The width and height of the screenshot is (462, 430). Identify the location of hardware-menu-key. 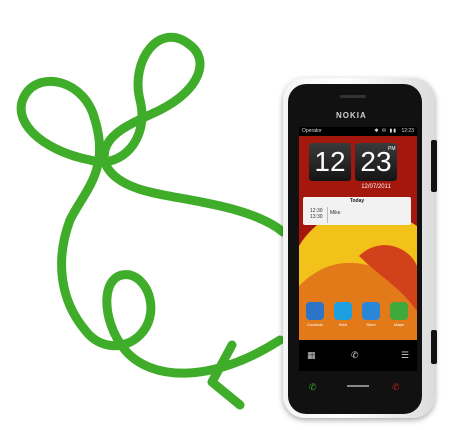
(358, 386).